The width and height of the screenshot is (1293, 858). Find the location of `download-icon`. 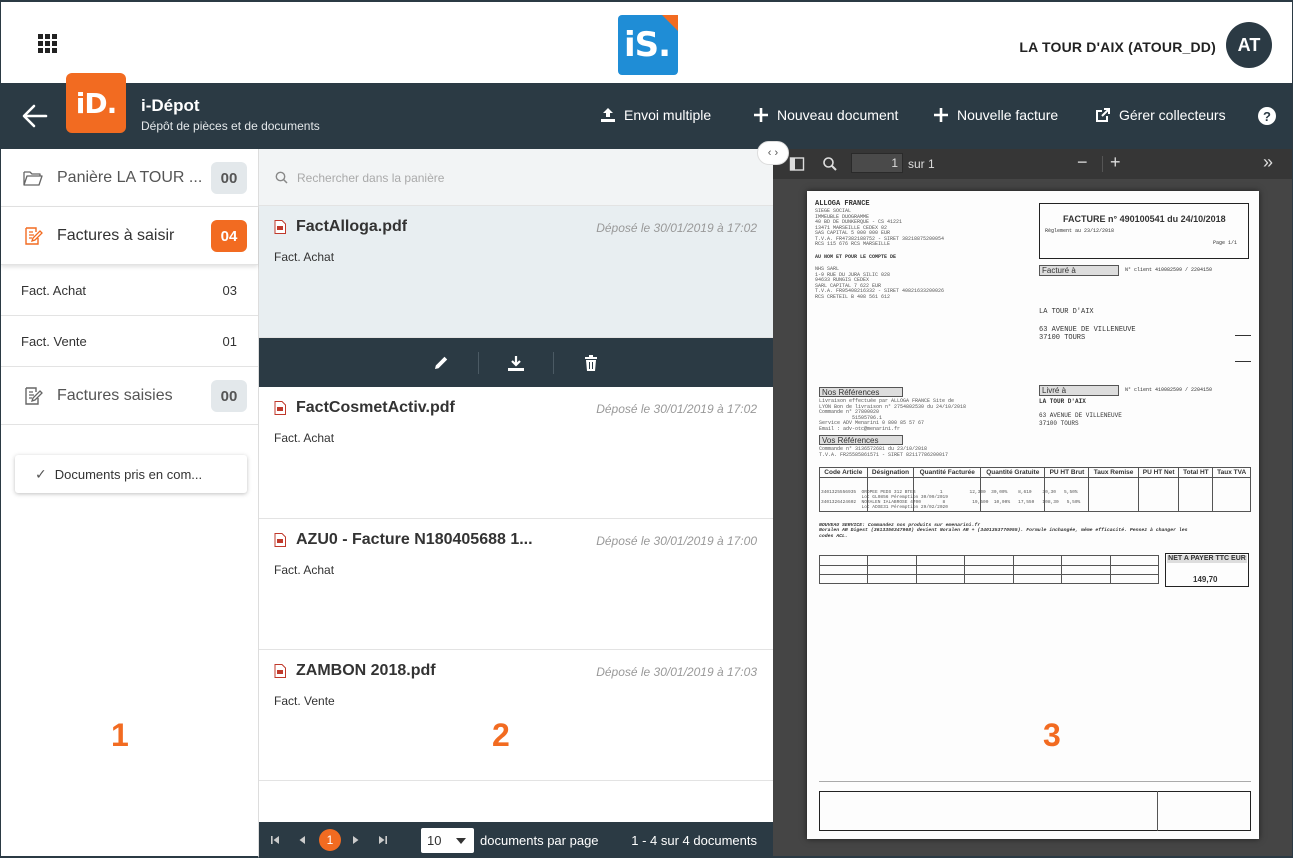

download-icon is located at coordinates (516, 363).